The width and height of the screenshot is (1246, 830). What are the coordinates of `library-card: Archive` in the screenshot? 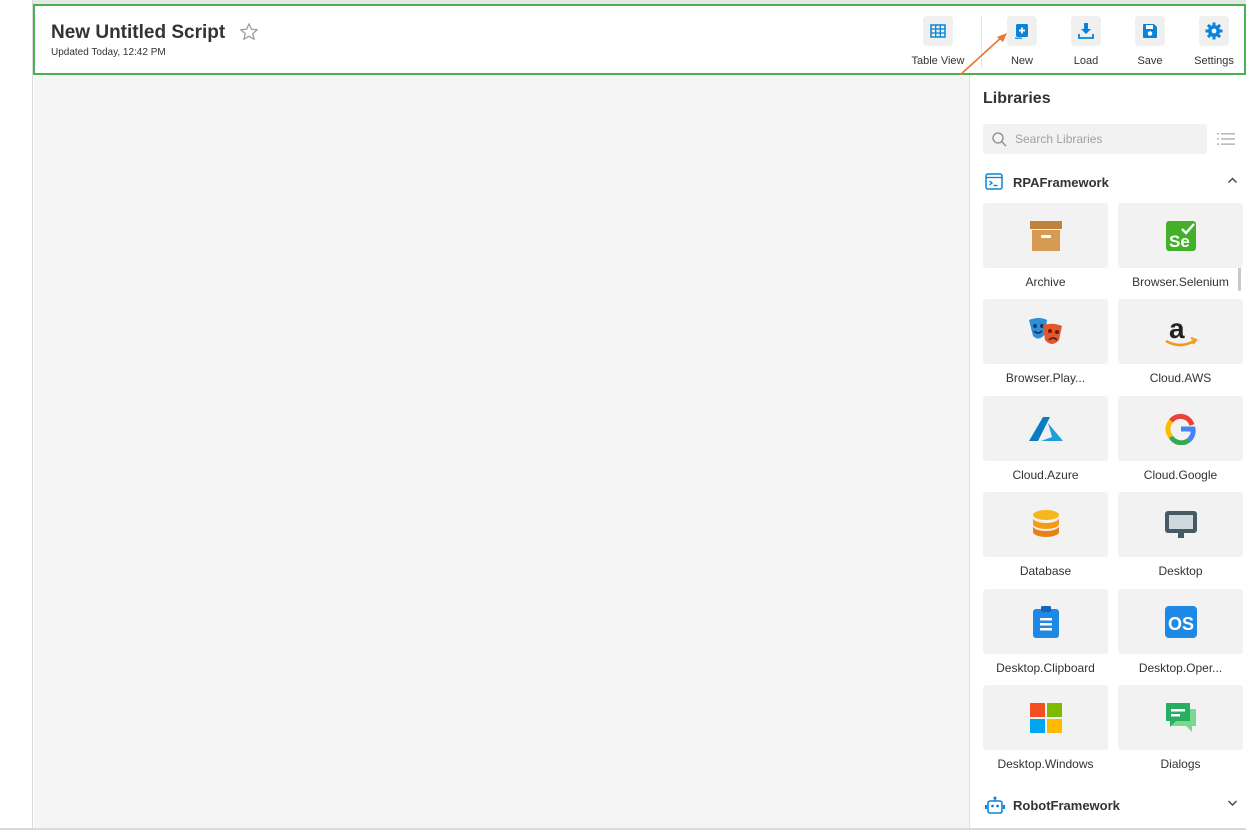 It's located at (1045, 249).